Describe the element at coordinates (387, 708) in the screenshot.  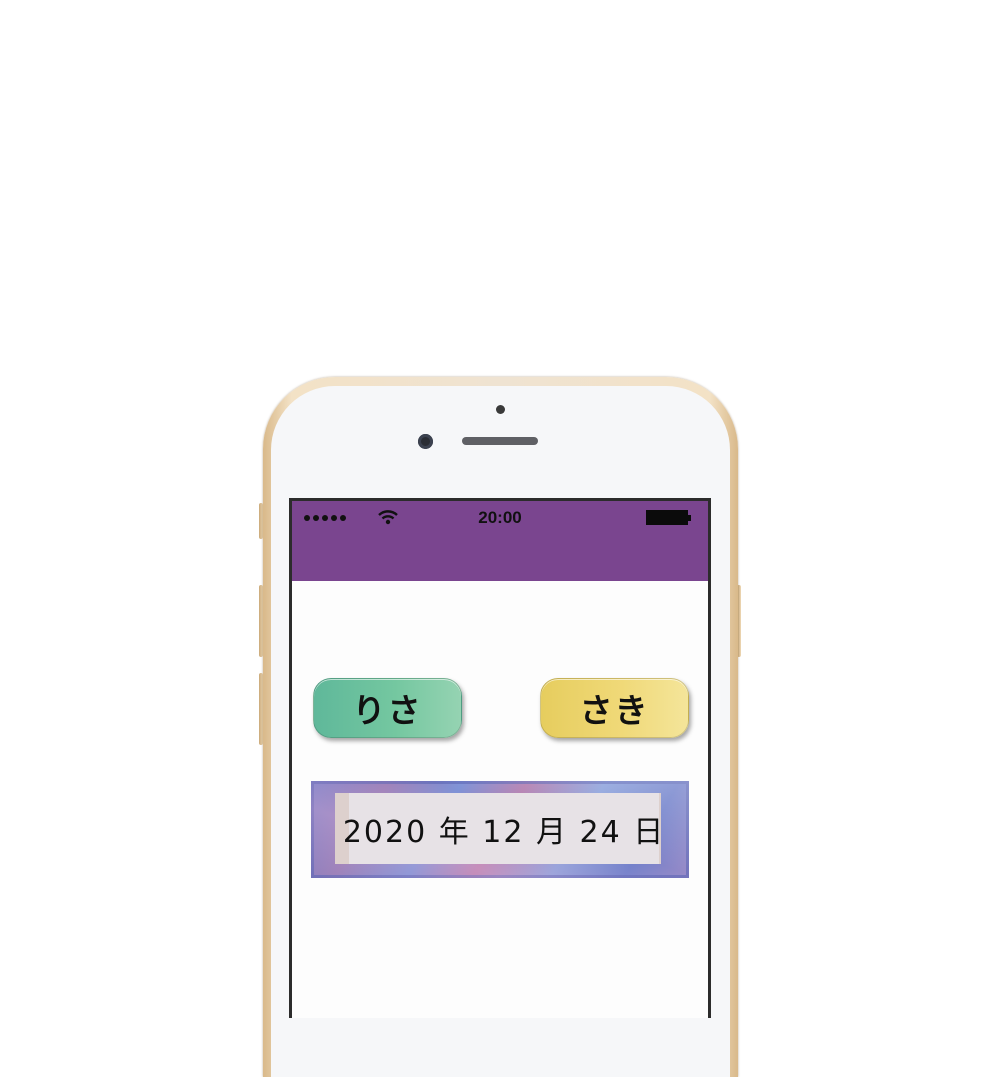
I see `risa-button: りさ` at that location.